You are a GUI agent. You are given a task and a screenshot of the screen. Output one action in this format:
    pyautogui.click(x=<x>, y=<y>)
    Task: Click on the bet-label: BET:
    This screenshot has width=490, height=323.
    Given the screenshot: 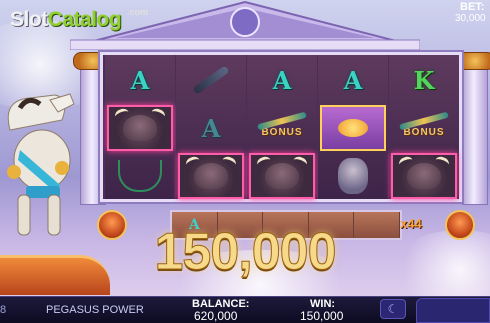 What is the action you would take?
    pyautogui.click(x=472, y=7)
    